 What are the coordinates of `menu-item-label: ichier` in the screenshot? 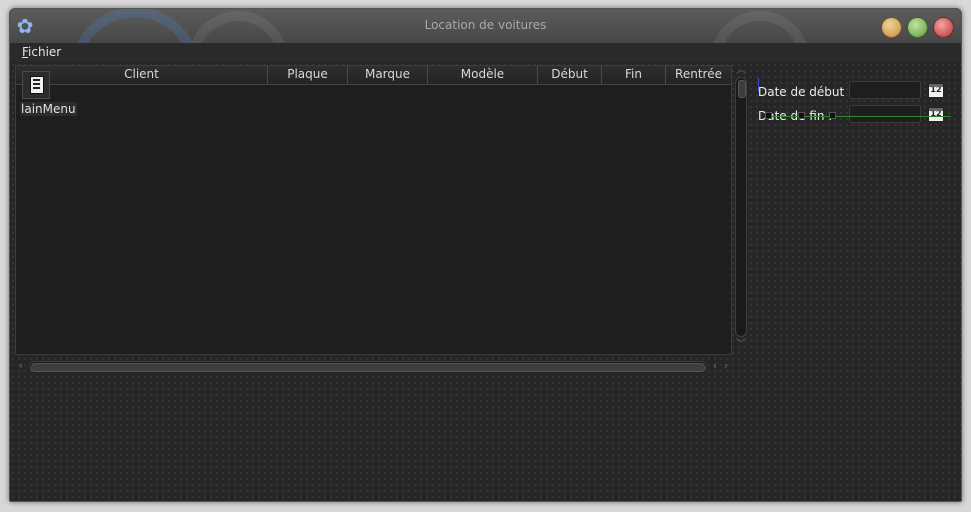 It's located at (45, 52).